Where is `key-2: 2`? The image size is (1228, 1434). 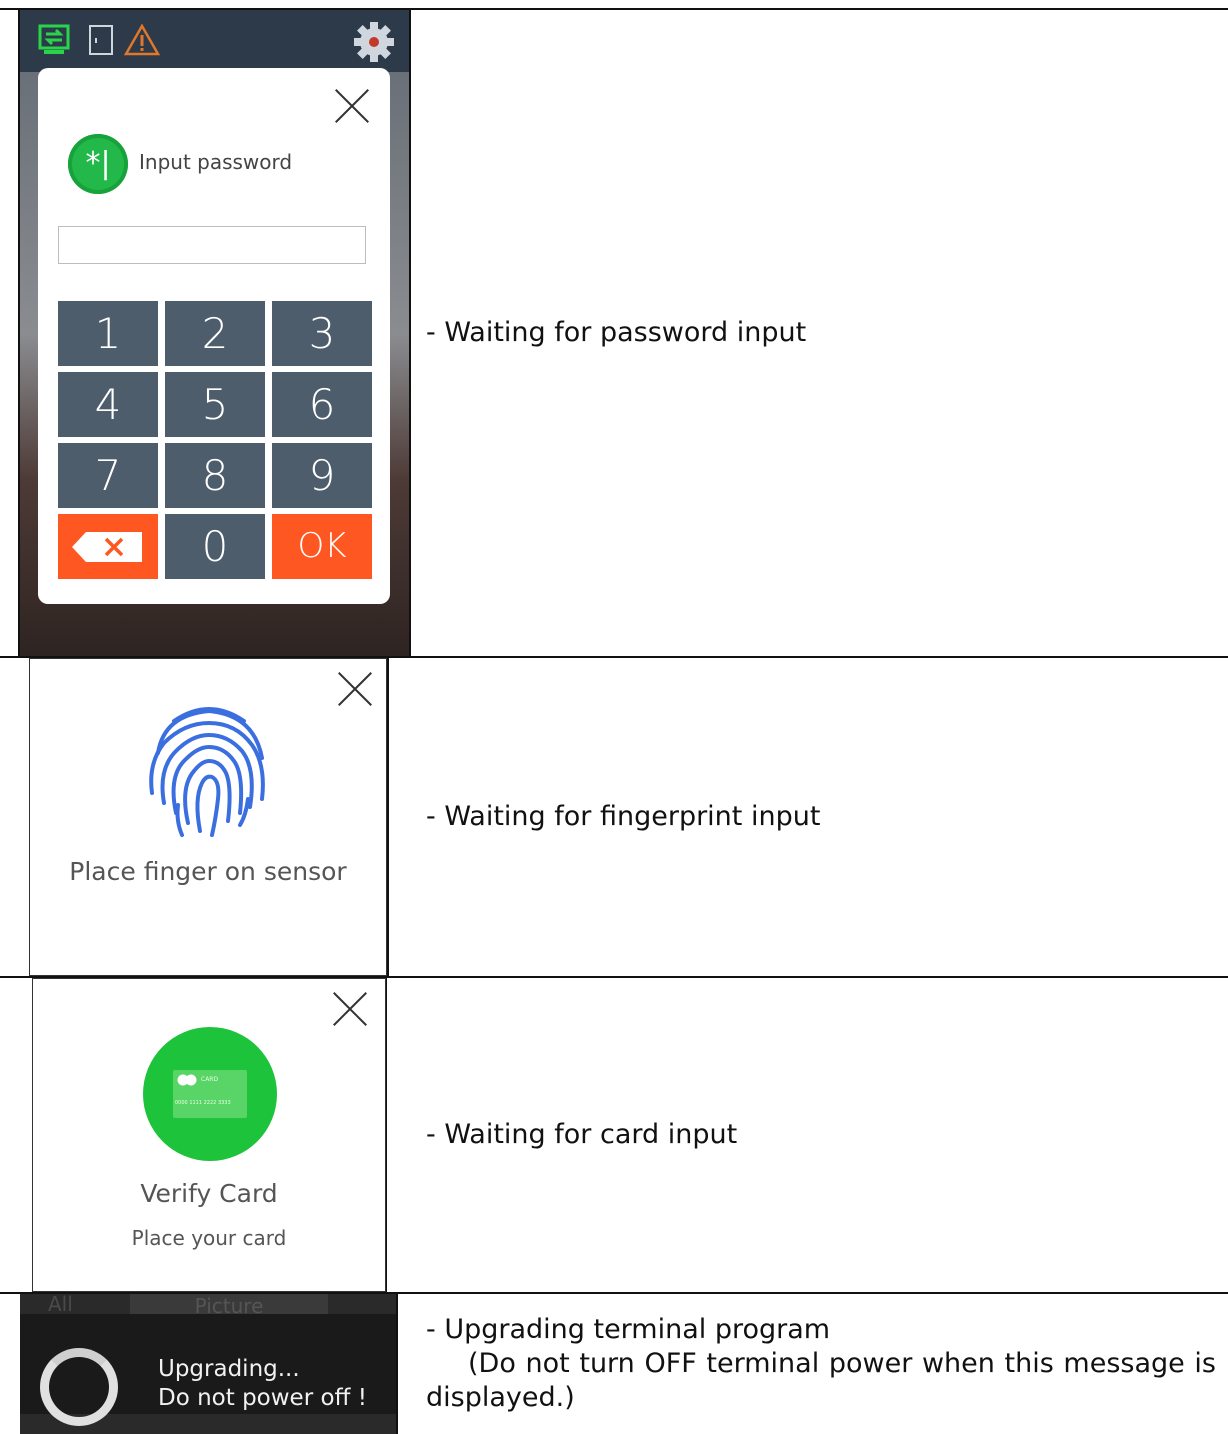 key-2: 2 is located at coordinates (215, 333).